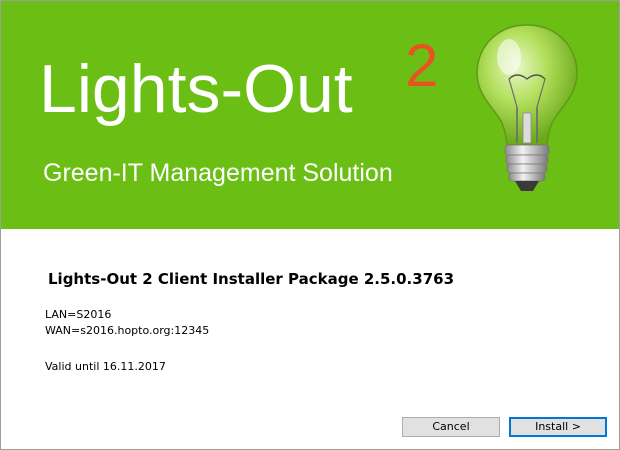 This screenshot has width=620, height=450. I want to click on lan-info: LAN=S2016, so click(78, 314).